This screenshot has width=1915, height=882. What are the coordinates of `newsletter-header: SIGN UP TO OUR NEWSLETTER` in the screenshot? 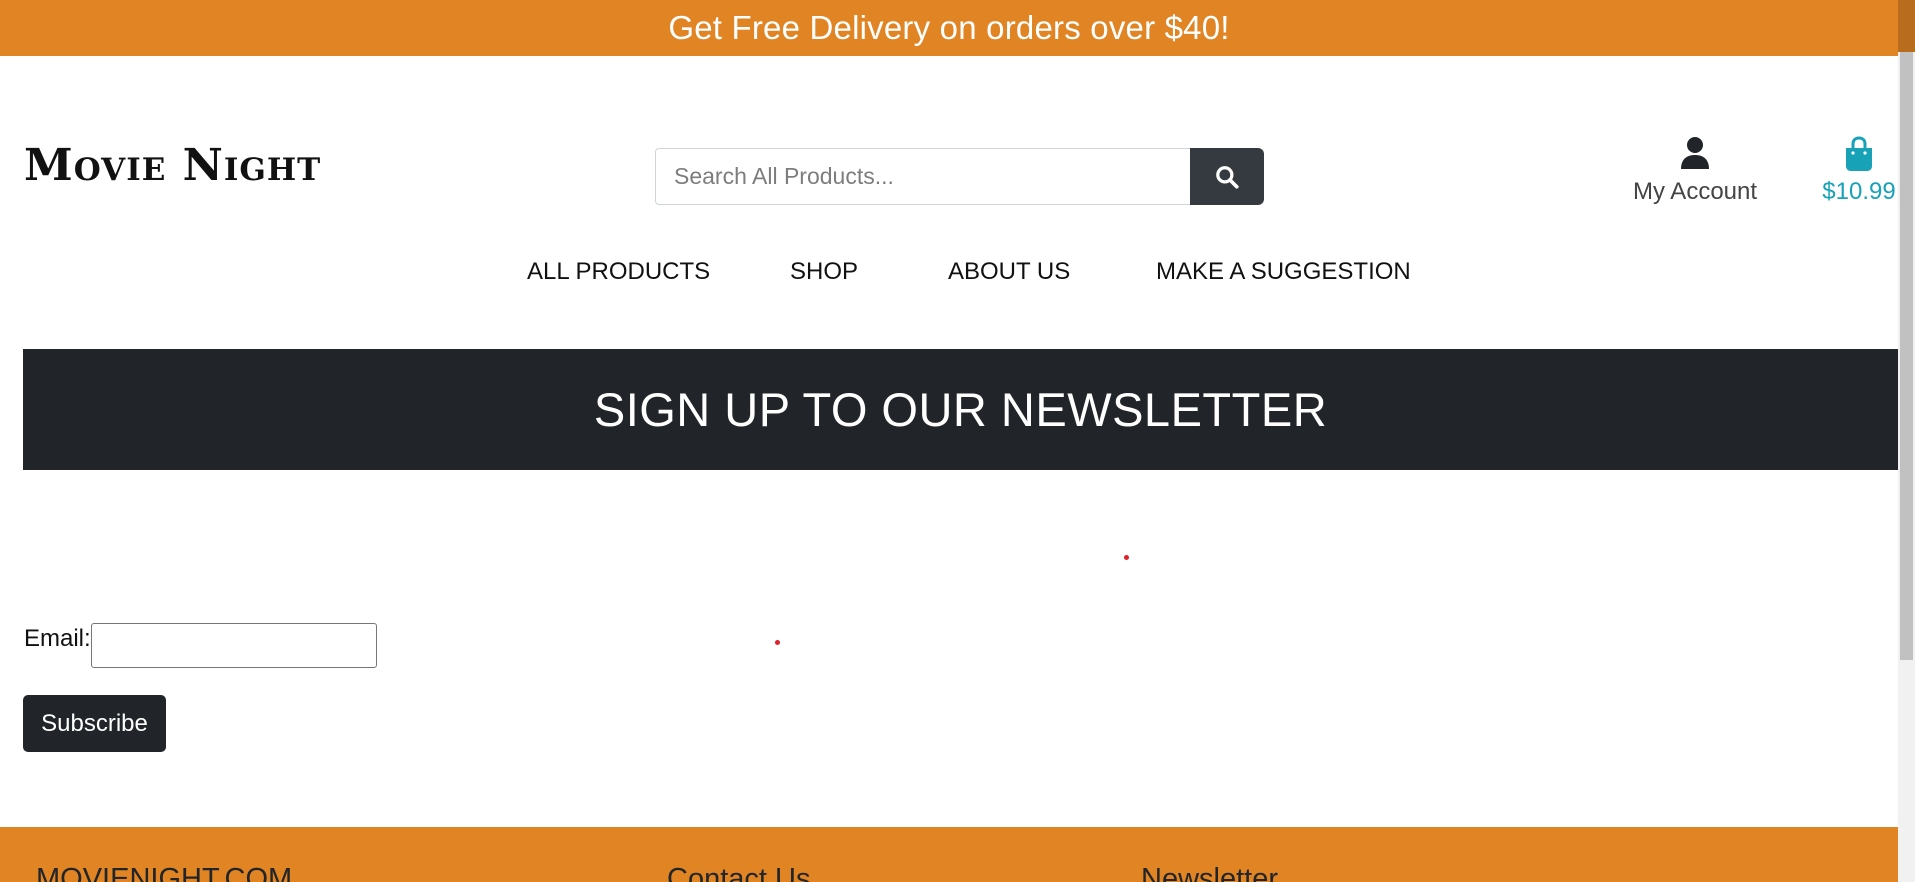 It's located at (960, 409).